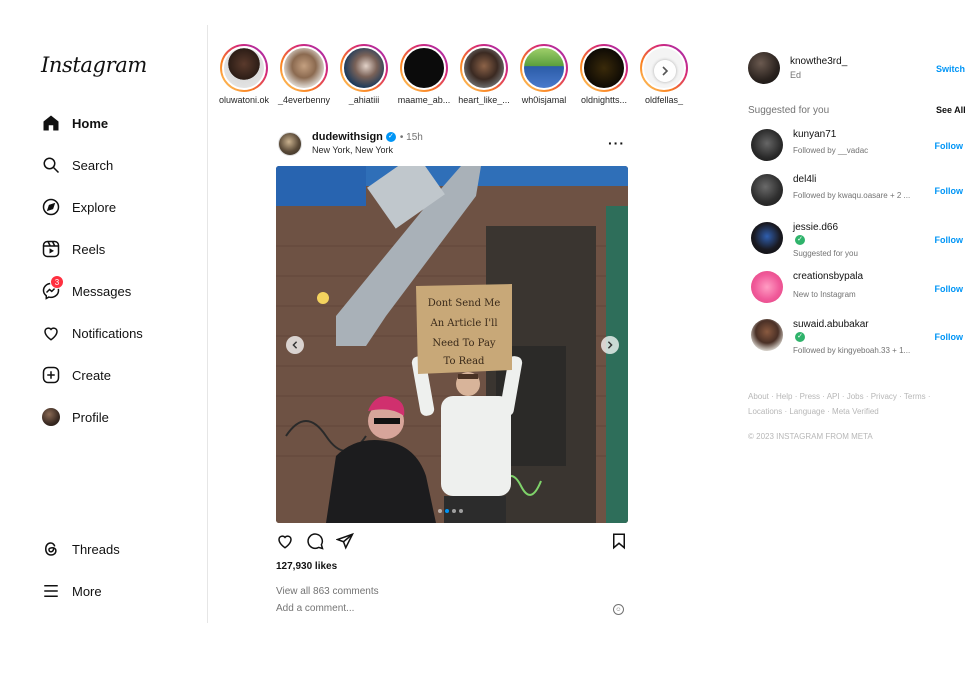 This screenshot has height=691, width=978. What do you see at coordinates (831, 324) in the screenshot?
I see `suggestion-username: suwaid.abubakar` at bounding box center [831, 324].